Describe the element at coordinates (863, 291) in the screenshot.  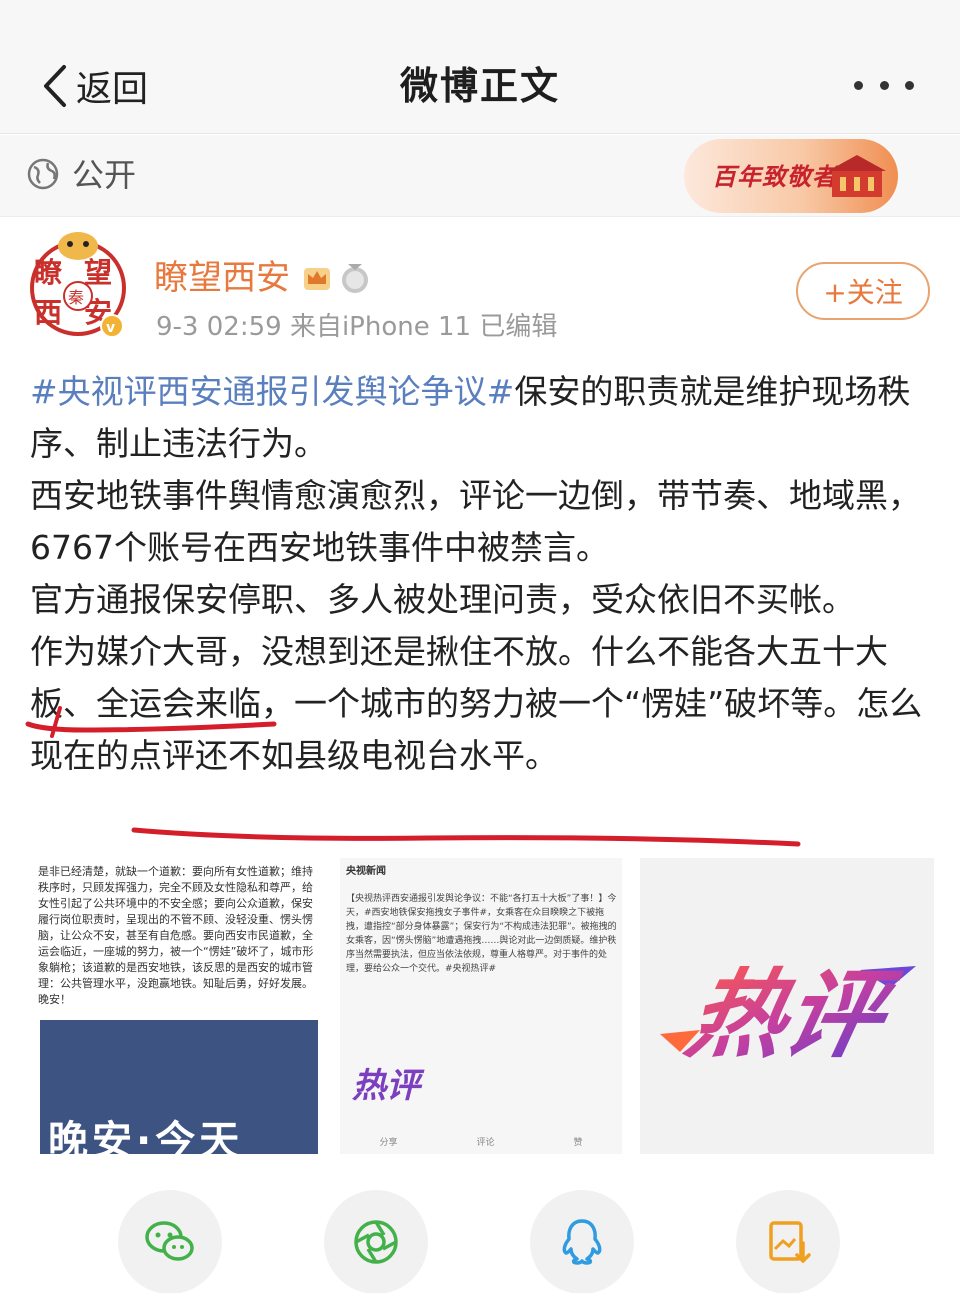
I see `follow-button: +关注` at that location.